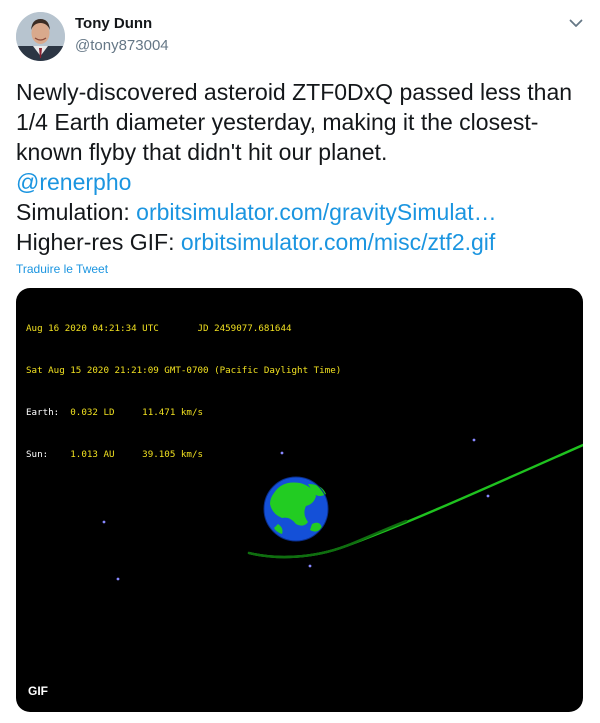 The height and width of the screenshot is (723, 600). What do you see at coordinates (122, 45) in the screenshot?
I see `author-handle: @tony873004` at bounding box center [122, 45].